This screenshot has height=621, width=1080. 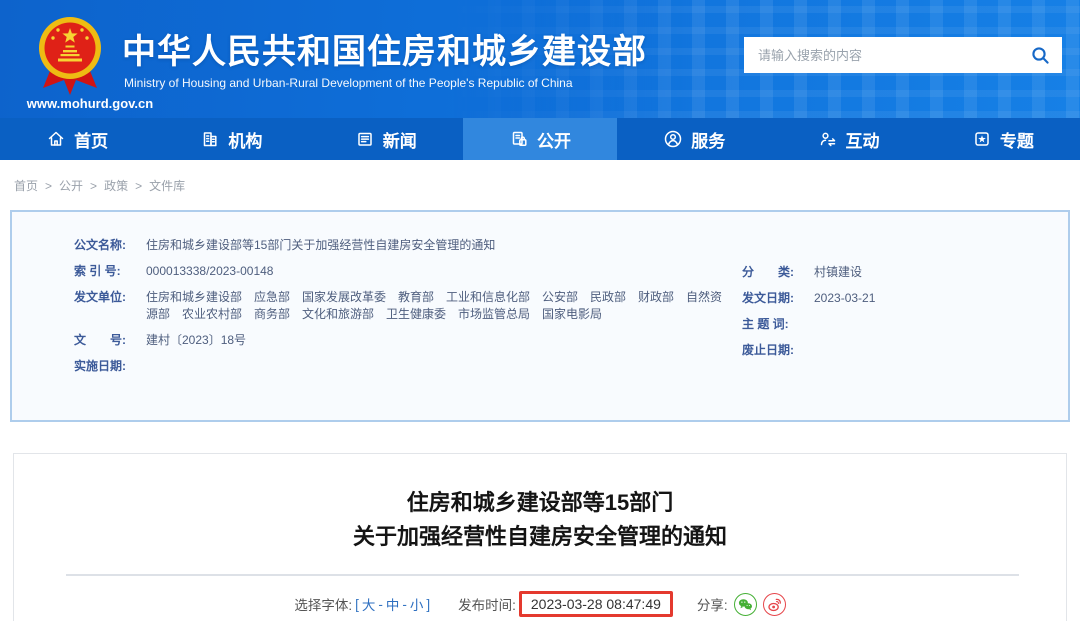 What do you see at coordinates (1016, 141) in the screenshot?
I see `nav-label: 专题` at bounding box center [1016, 141].